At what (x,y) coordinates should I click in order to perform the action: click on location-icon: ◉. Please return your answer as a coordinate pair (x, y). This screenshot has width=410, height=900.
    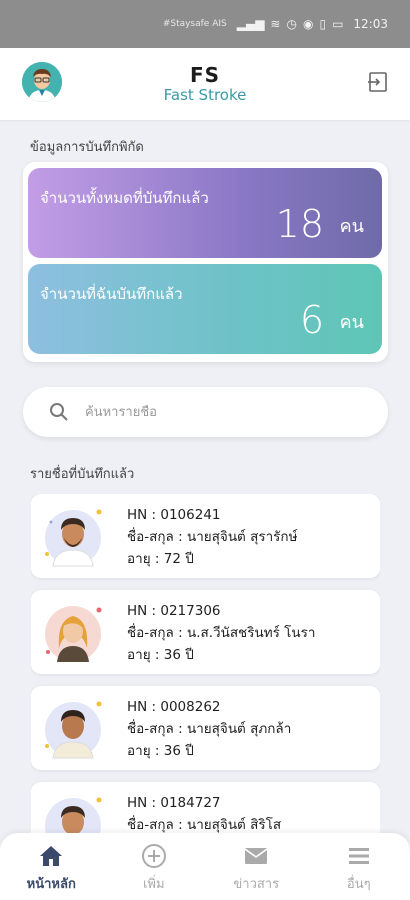
    Looking at the image, I should click on (308, 24).